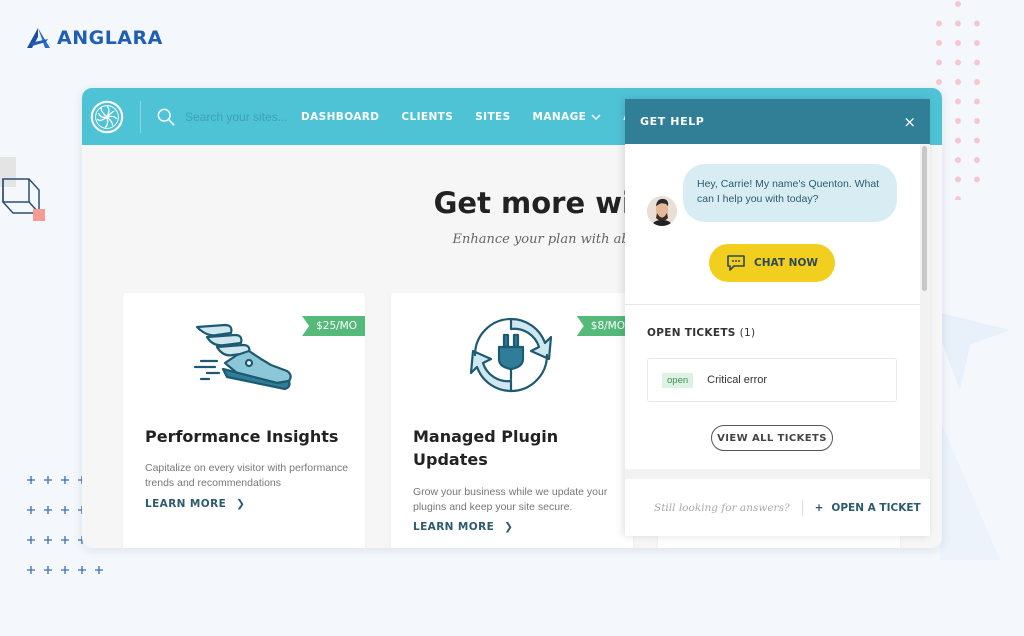 This screenshot has height=636, width=1024. Describe the element at coordinates (559, 116) in the screenshot. I see `nav-label: MANAGE` at that location.